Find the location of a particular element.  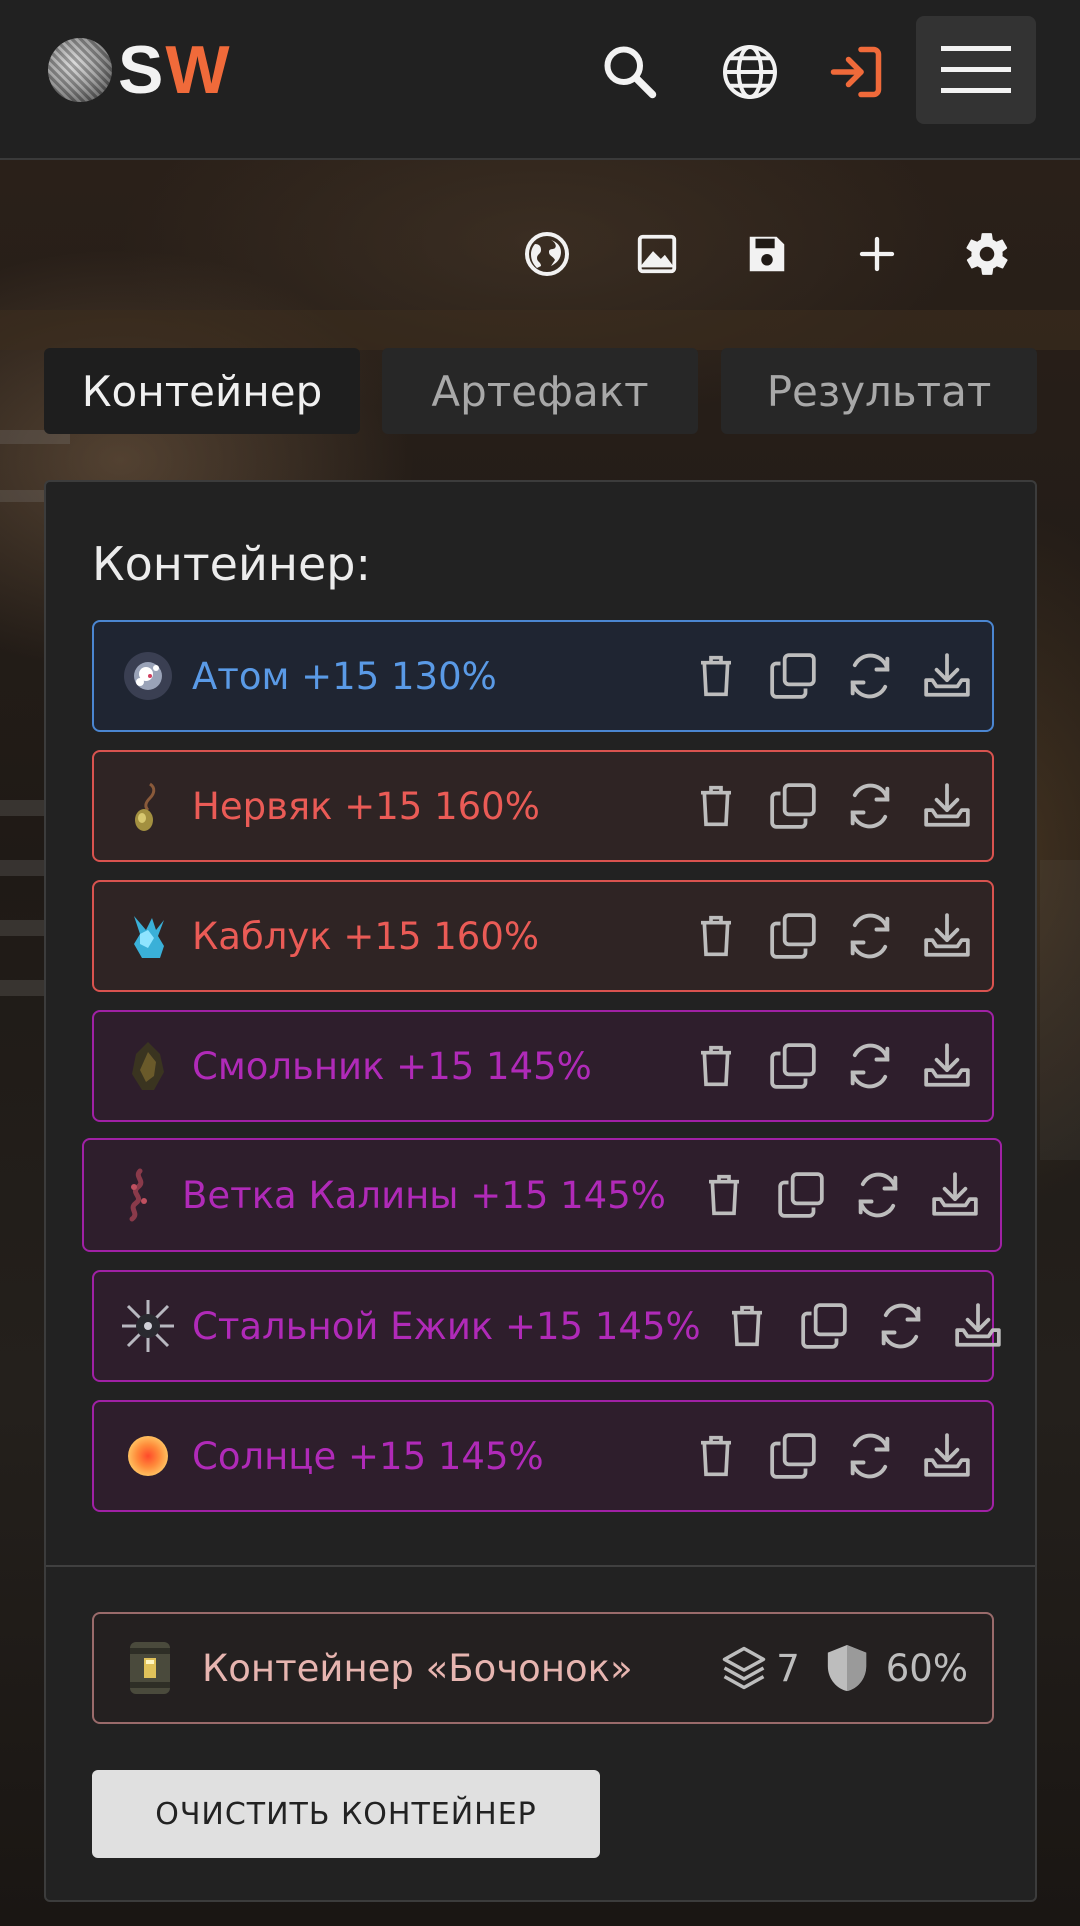

protection-stat: 60% is located at coordinates (896, 1668).